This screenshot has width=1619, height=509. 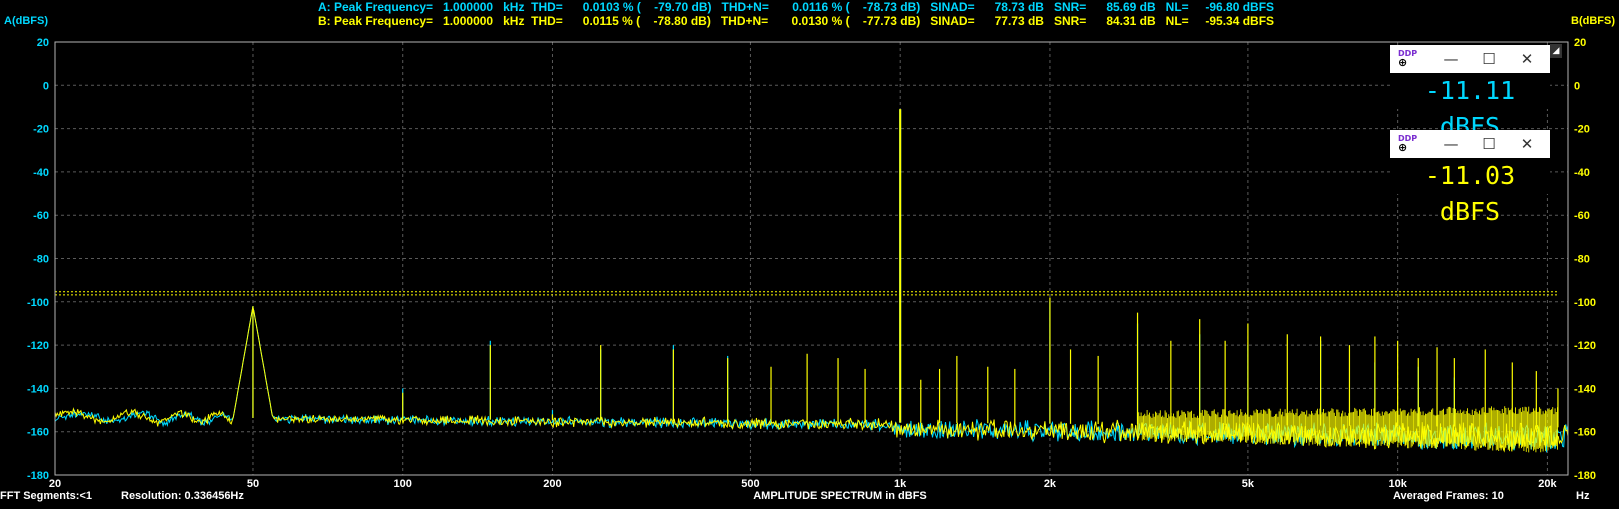 I want to click on y-tick-label-right: 0, so click(x=1577, y=86).